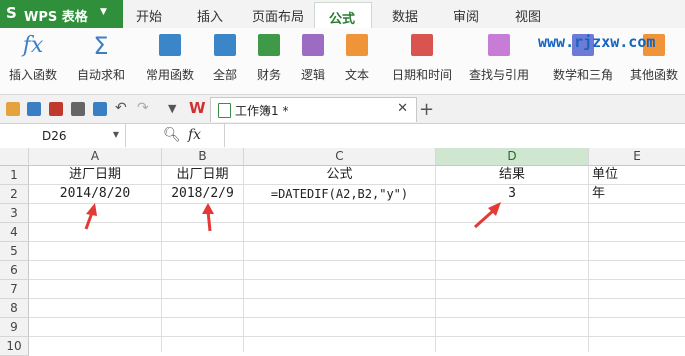 The width and height of the screenshot is (685, 356). Describe the element at coordinates (208, 208) in the screenshot. I see `arrow-b2-head` at that location.